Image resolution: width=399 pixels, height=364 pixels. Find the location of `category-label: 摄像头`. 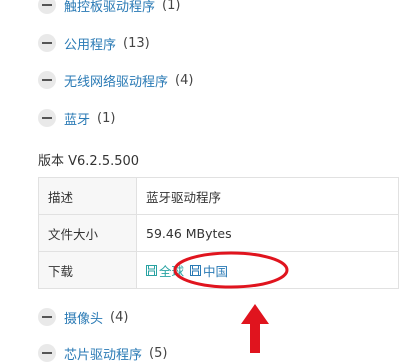

category-label: 摄像头 is located at coordinates (83, 317).